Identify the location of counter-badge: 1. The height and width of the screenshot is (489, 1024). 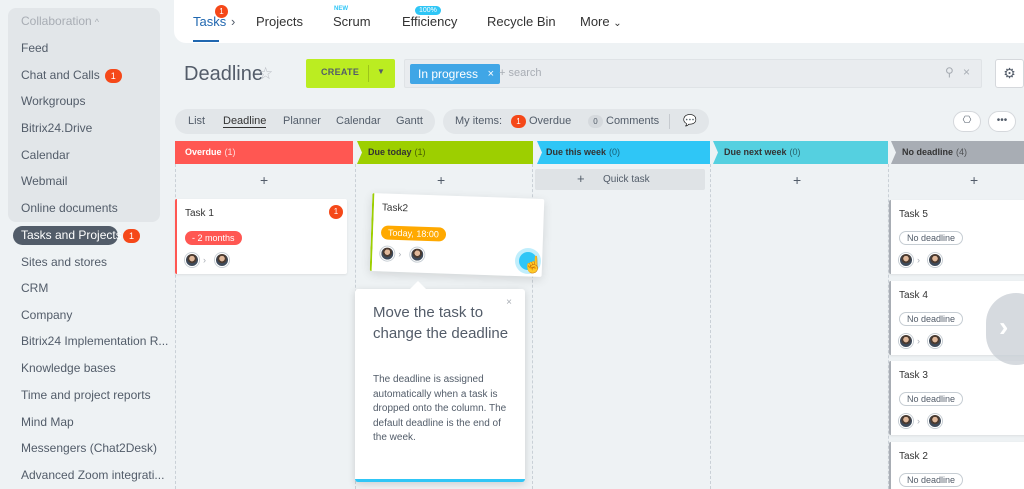
(131, 236).